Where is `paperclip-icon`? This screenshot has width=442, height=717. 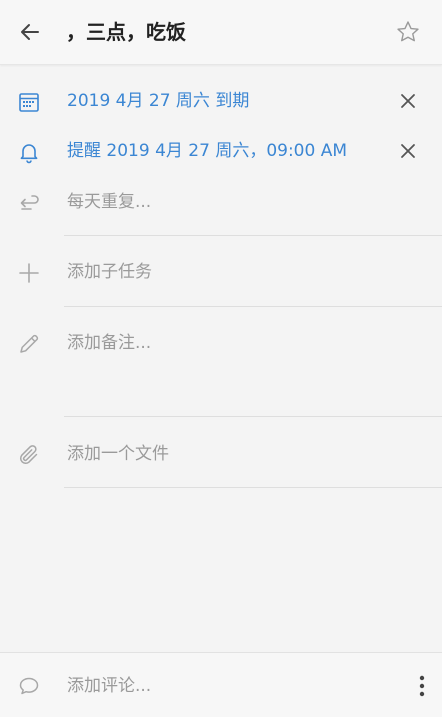
paperclip-icon is located at coordinates (29, 455).